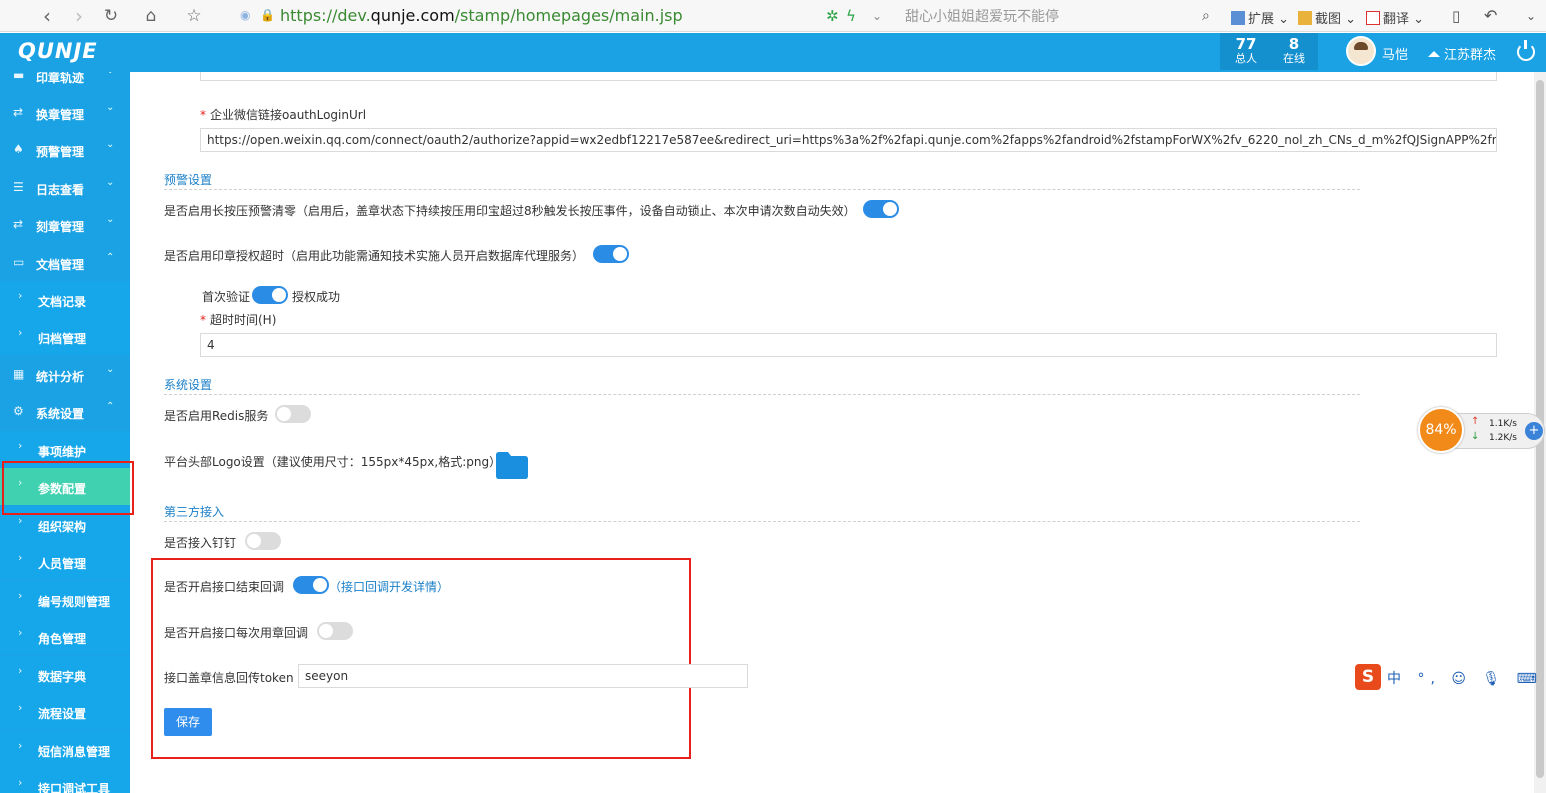 This screenshot has width=1546, height=793. I want to click on wechat-url-label: * 企业微信链接oauthLoginUrl, so click(283, 115).